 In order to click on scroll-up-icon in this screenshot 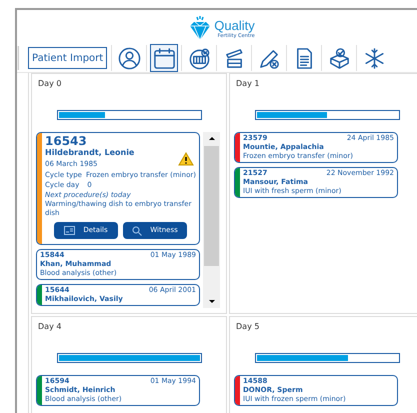, I will do `click(211, 138)`.